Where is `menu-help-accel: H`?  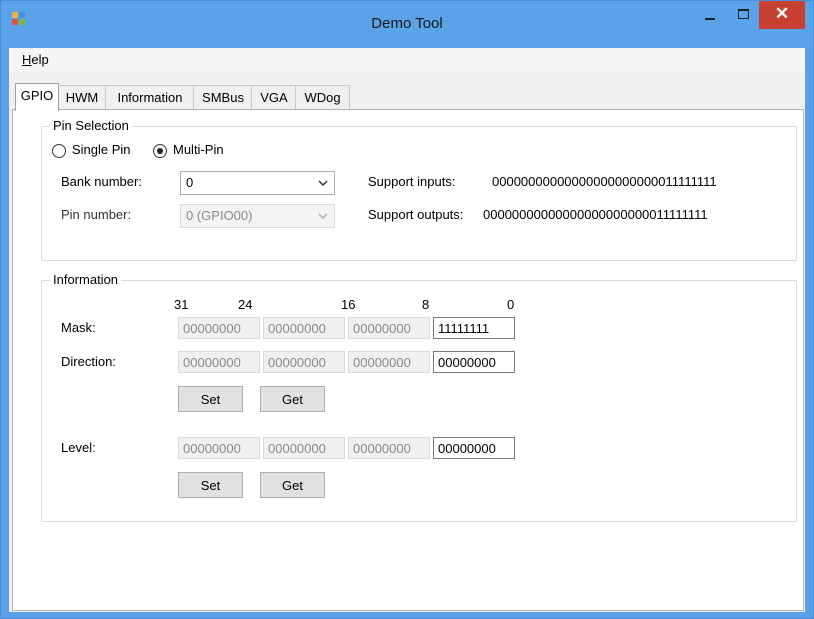
menu-help-accel: H is located at coordinates (27, 59).